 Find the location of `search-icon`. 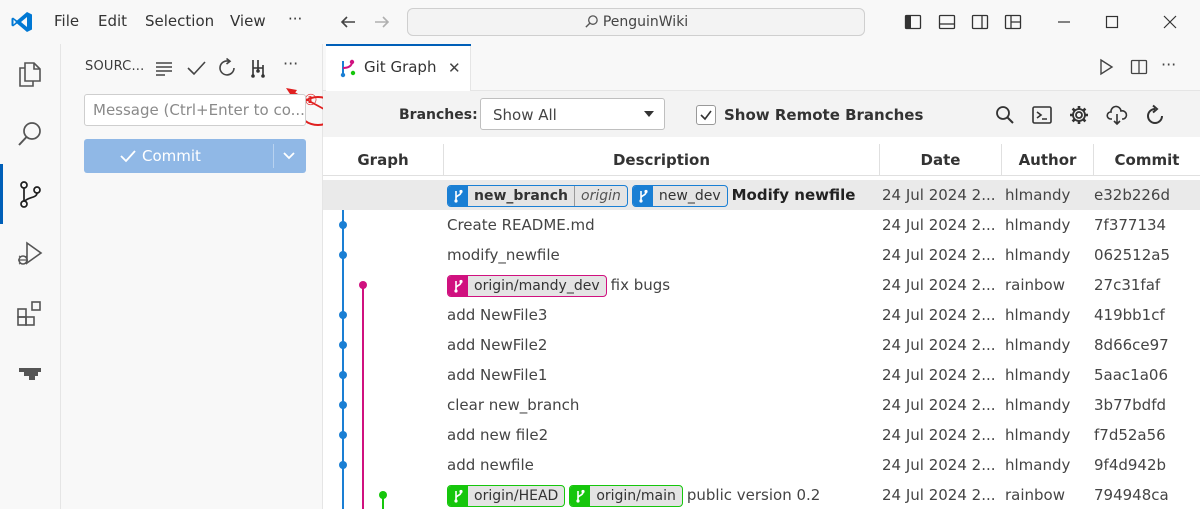

search-icon is located at coordinates (591, 21).